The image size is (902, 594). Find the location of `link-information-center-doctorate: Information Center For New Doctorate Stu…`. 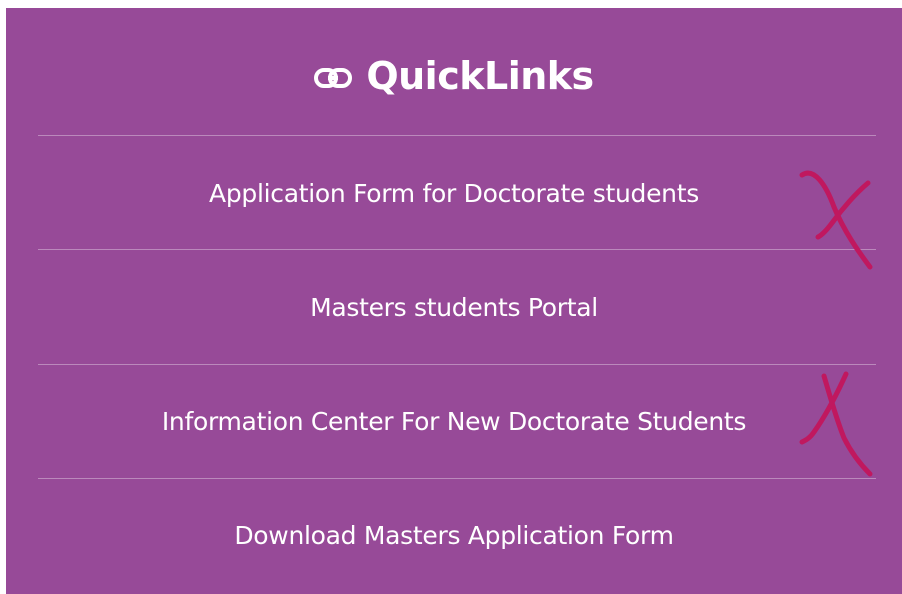

link-information-center-doctorate: Information Center For New Doctorate Stu… is located at coordinates (454, 422).